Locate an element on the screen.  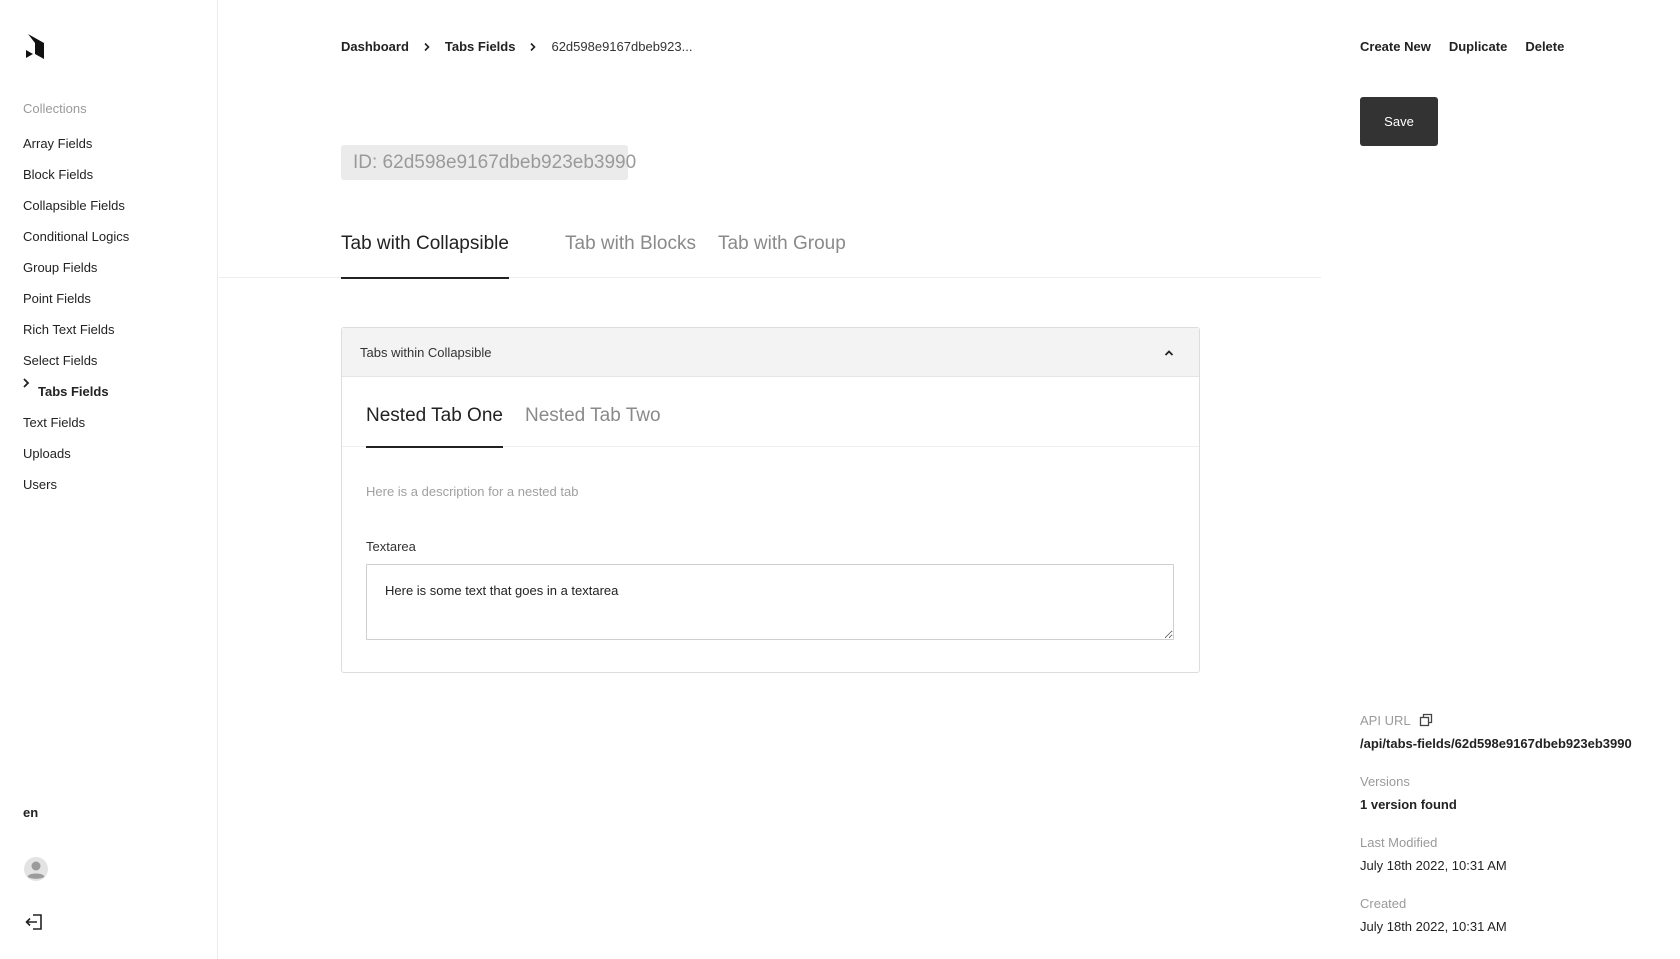
last-modified-value: July 18th 2022, 10:31 AM is located at coordinates (1433, 865).